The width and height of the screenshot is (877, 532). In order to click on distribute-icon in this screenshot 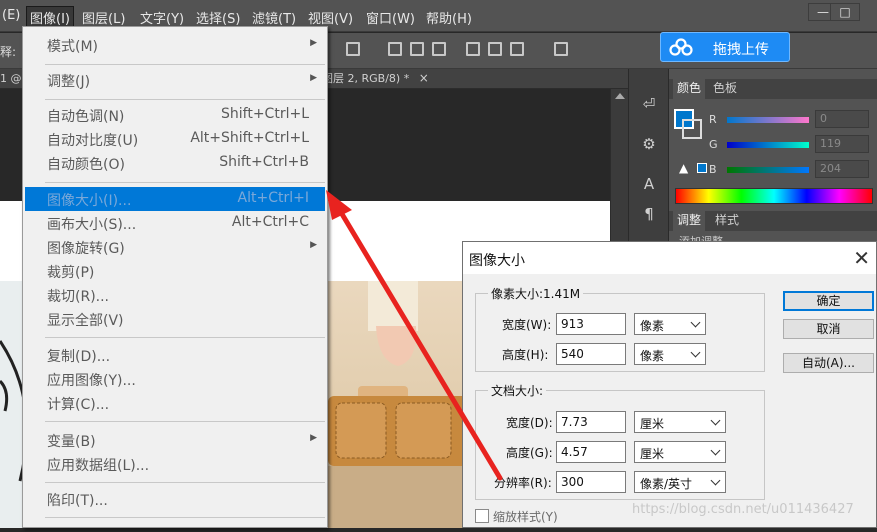, I will do `click(561, 49)`.